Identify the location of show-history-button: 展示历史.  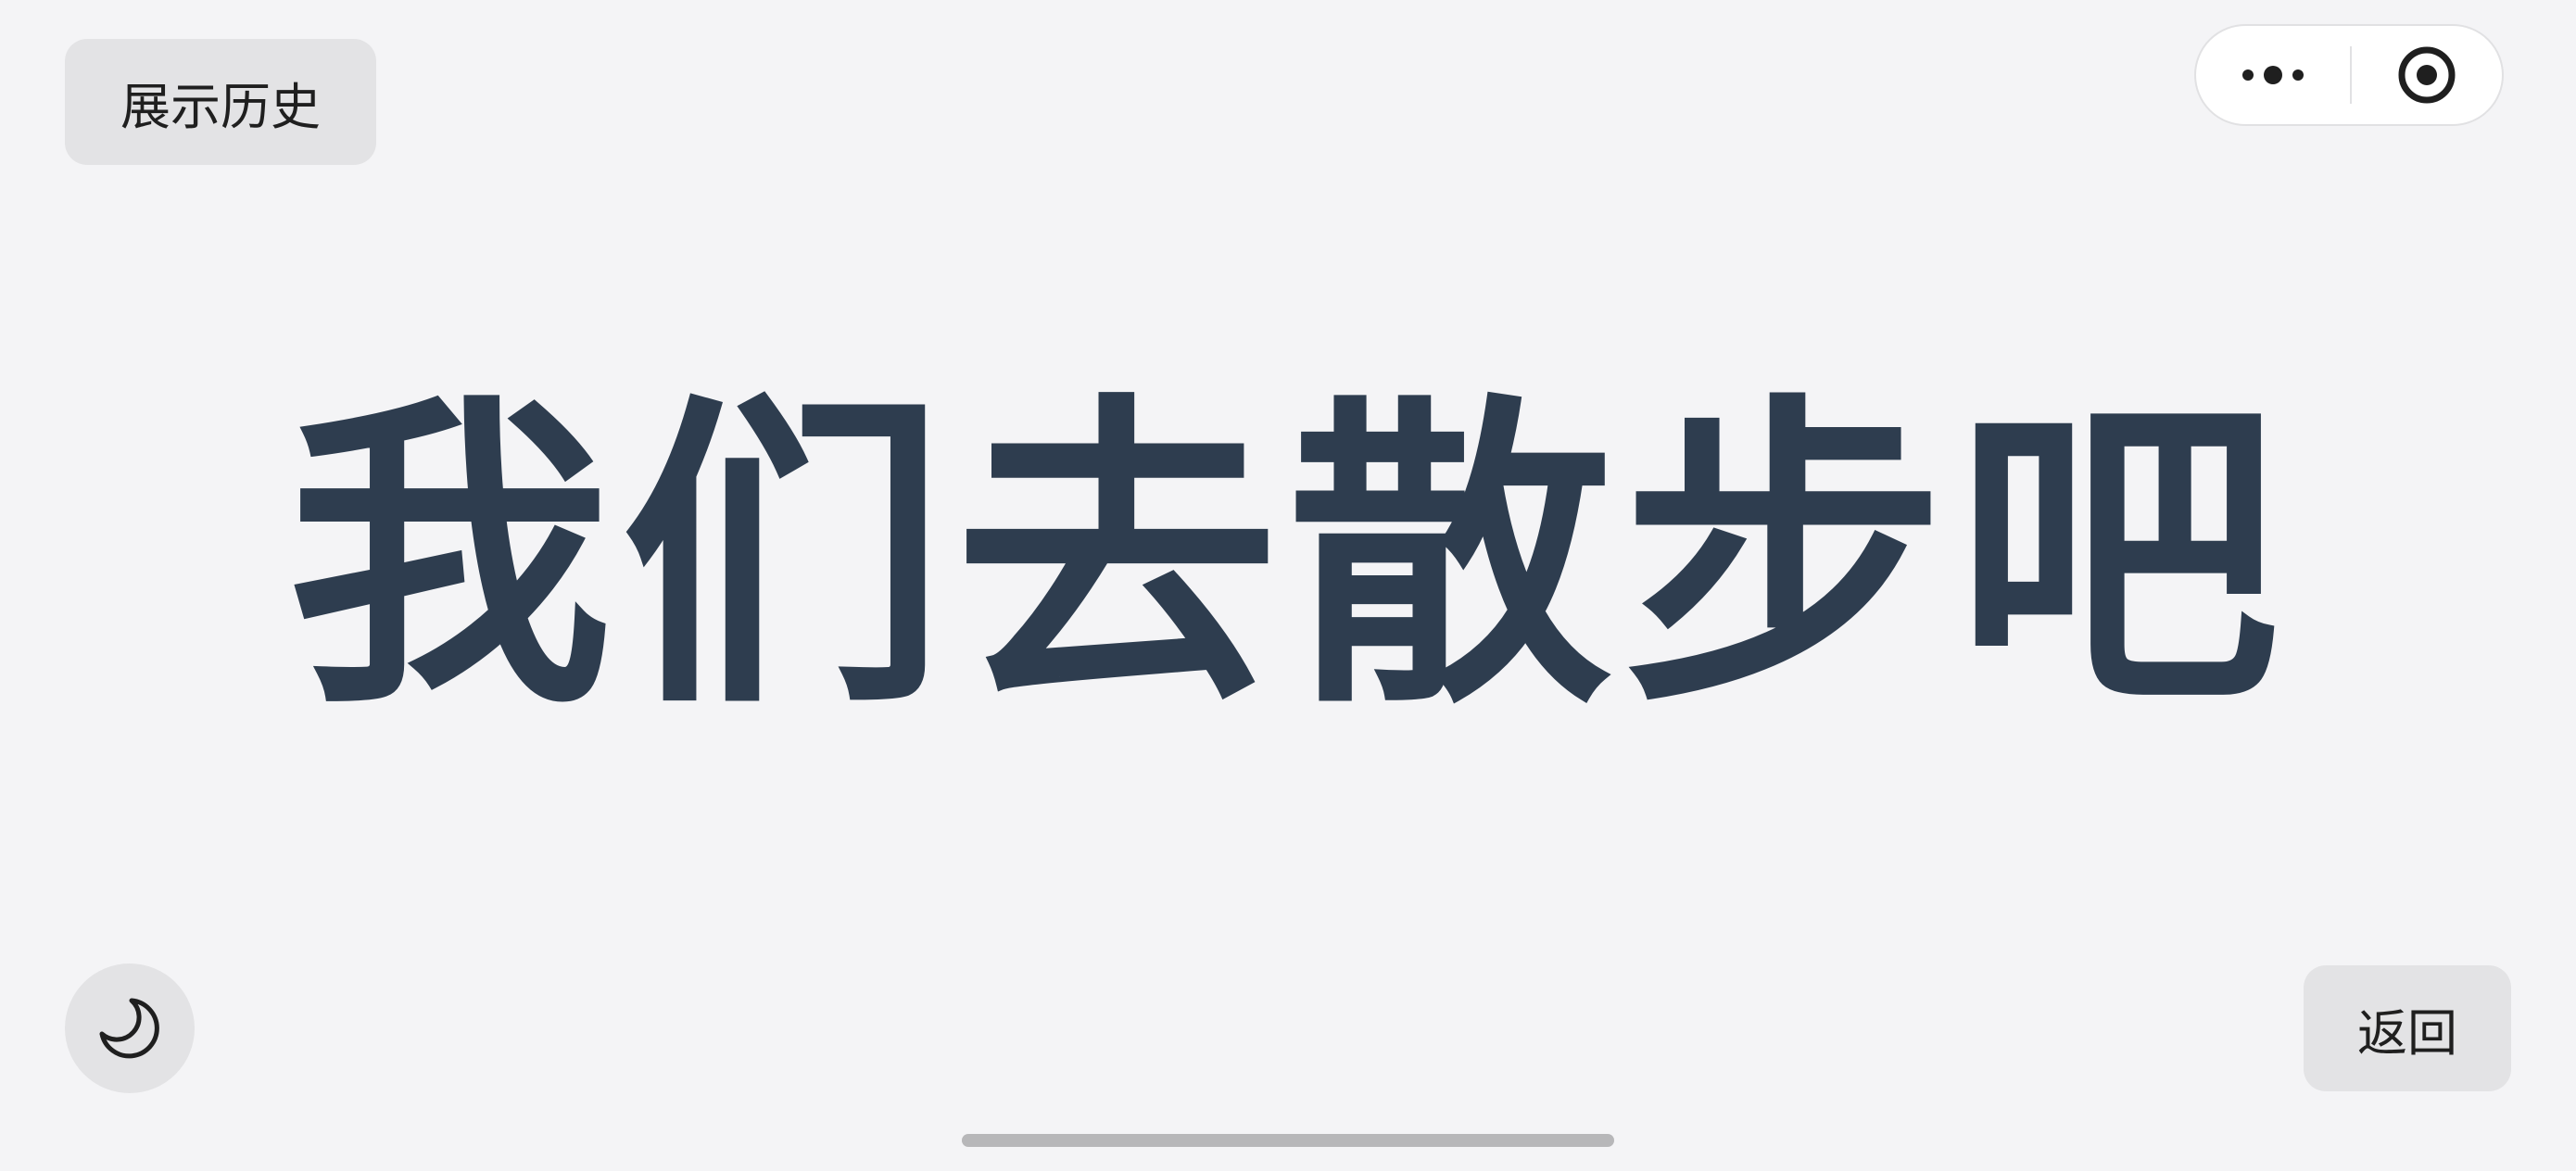
(221, 102).